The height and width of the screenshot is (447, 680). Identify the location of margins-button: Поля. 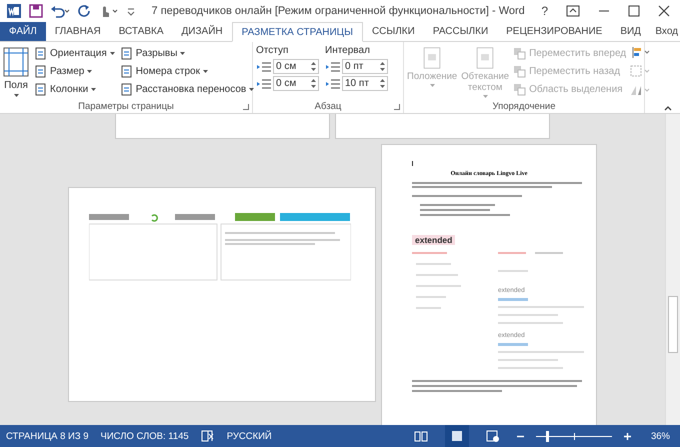
(16, 72).